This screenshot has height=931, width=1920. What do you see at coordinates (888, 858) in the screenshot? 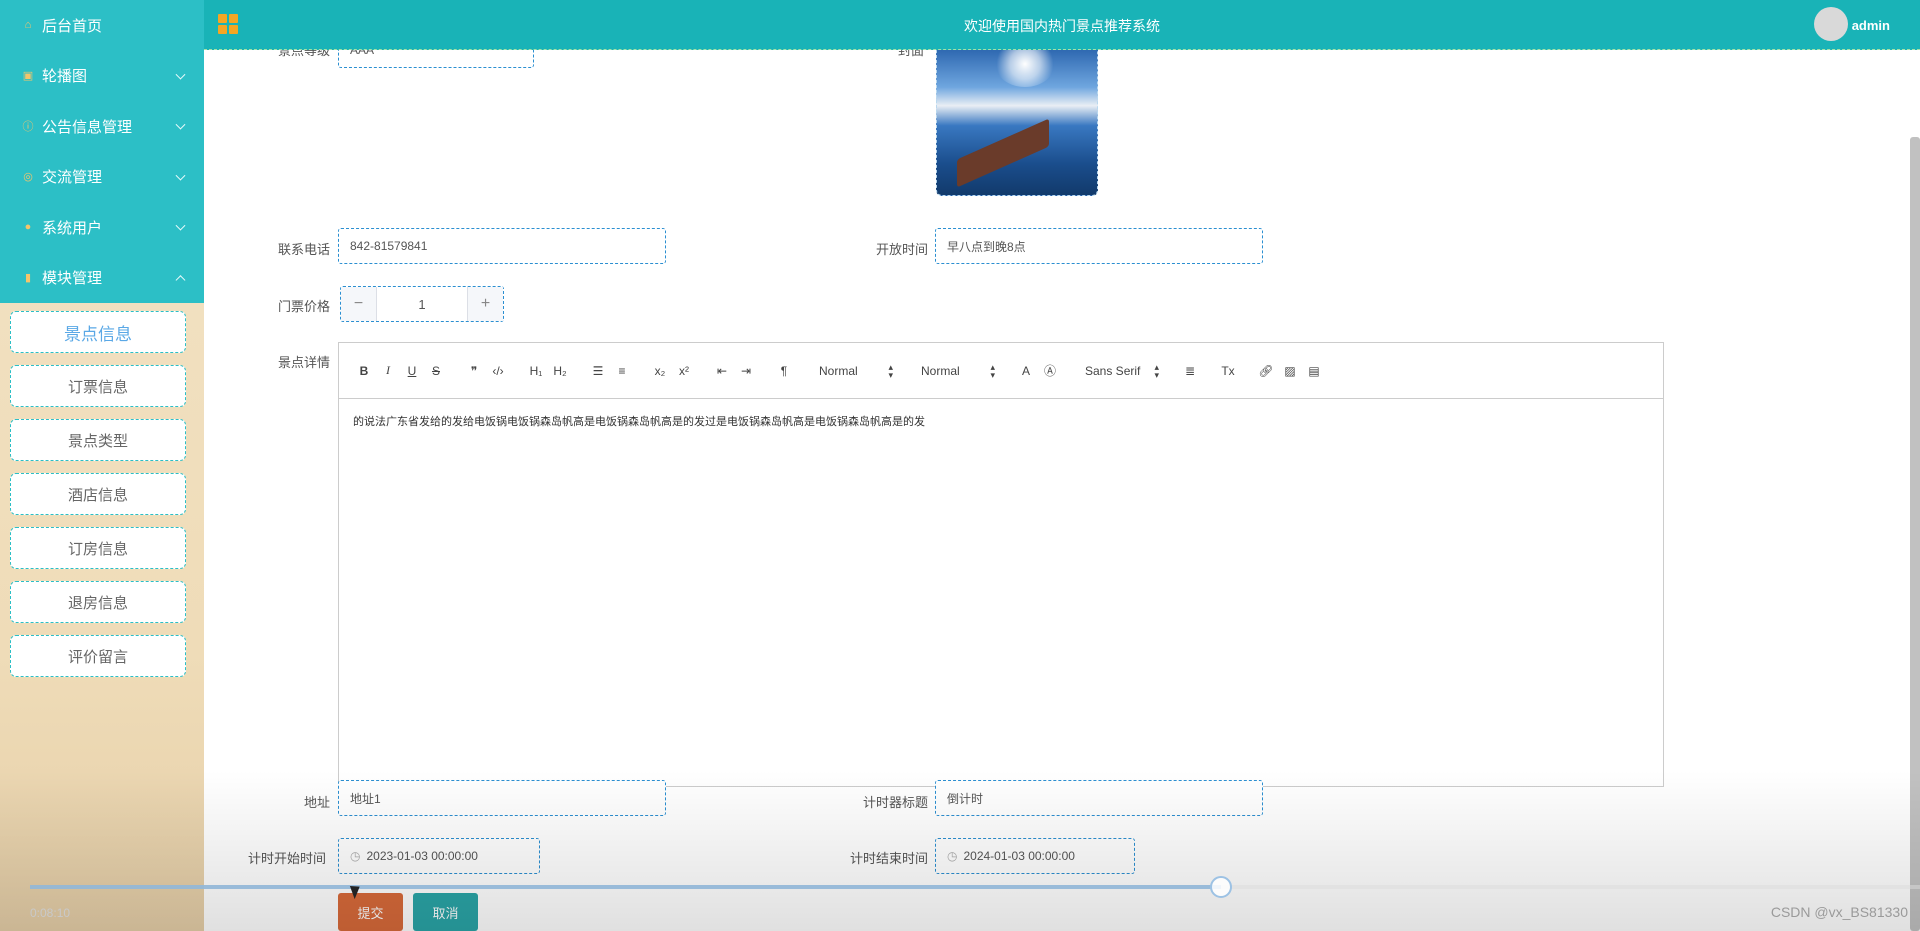
I see `end-time-label: 计时结束时间` at bounding box center [888, 858].